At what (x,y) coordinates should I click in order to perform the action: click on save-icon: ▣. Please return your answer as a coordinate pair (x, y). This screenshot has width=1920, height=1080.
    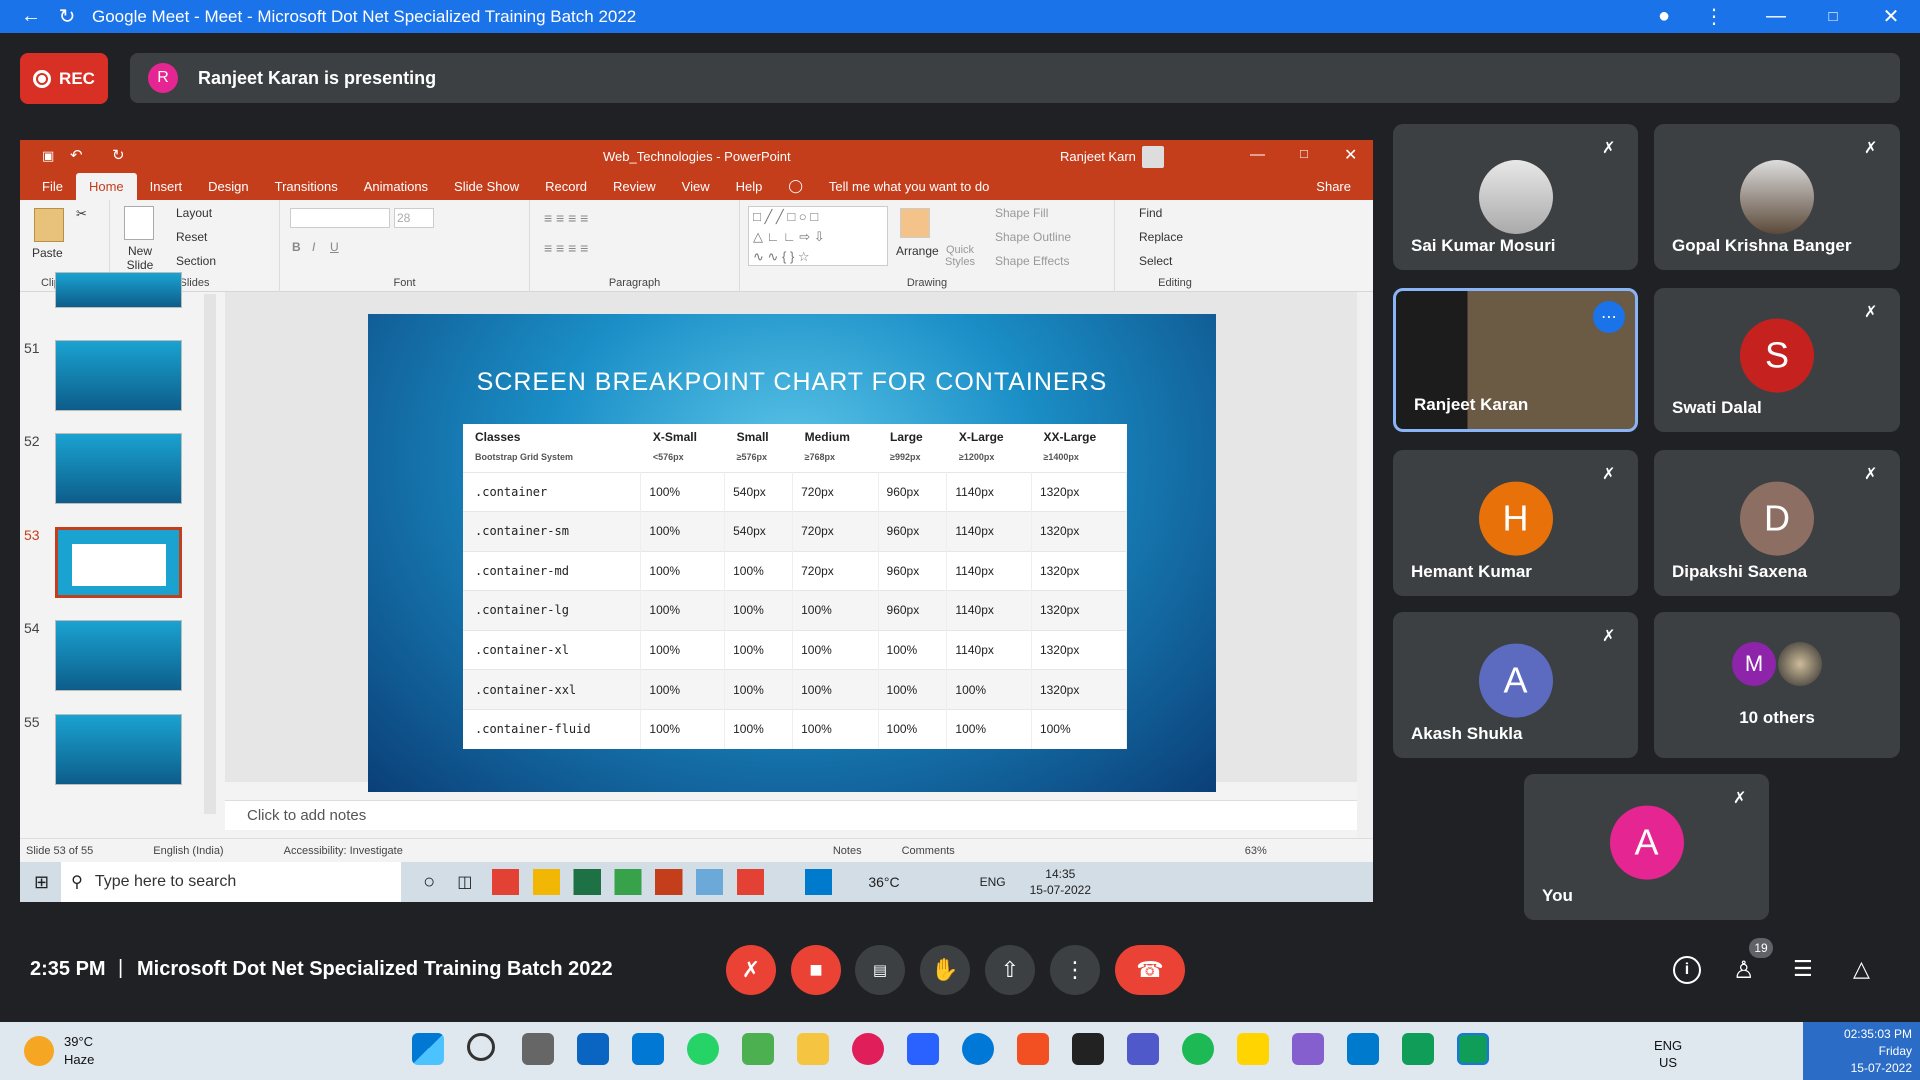
    Looking at the image, I should click on (48, 156).